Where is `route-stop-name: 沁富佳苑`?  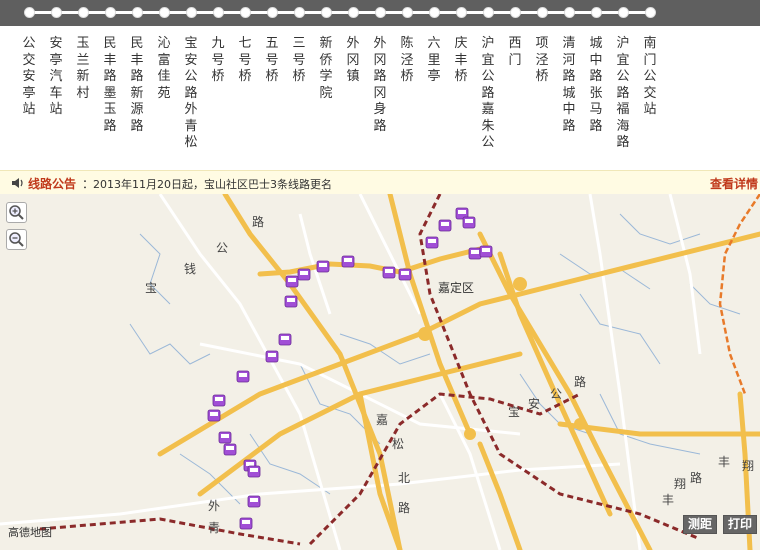 route-stop-name: 沁富佳苑 is located at coordinates (164, 69).